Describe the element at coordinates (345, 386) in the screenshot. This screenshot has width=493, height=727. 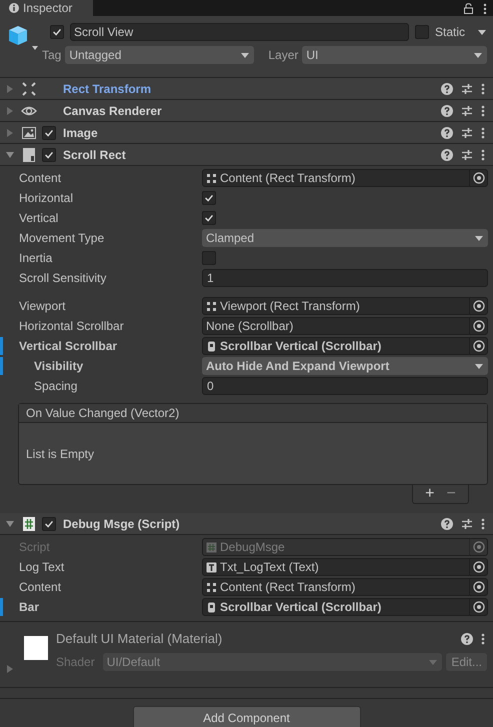
I see `number-field: 0` at that location.